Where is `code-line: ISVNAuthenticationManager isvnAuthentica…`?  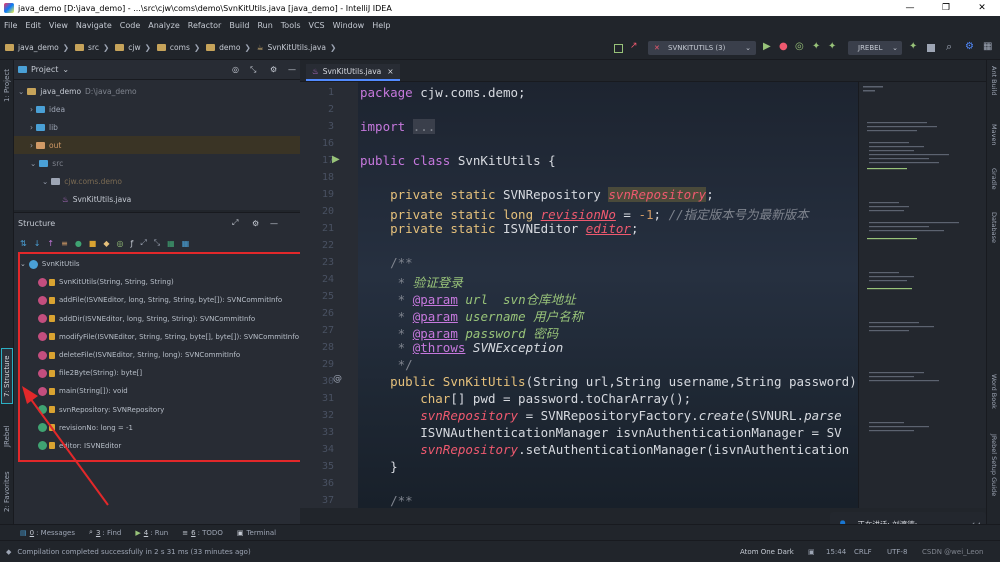 code-line: ISVNAuthenticationManager isvnAuthentica… is located at coordinates (601, 432).